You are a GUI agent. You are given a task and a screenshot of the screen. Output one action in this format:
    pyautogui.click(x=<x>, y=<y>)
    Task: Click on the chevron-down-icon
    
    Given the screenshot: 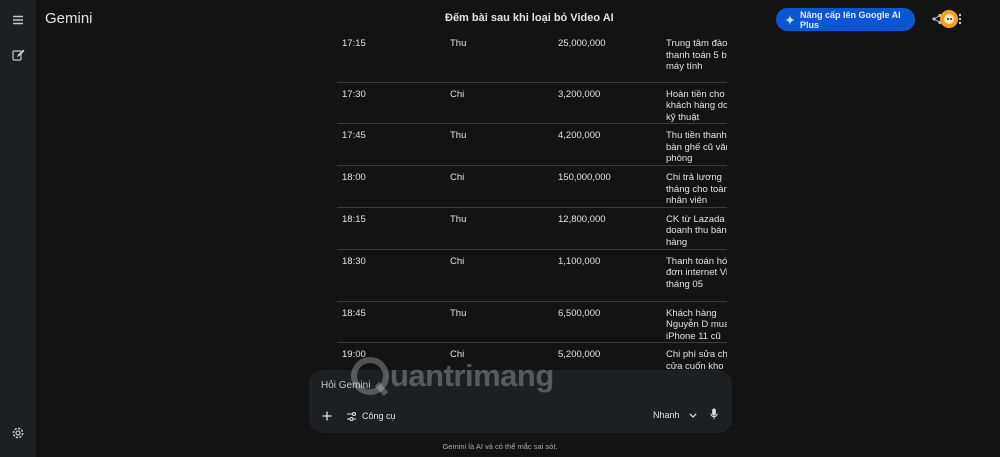 What is the action you would take?
    pyautogui.click(x=692, y=415)
    